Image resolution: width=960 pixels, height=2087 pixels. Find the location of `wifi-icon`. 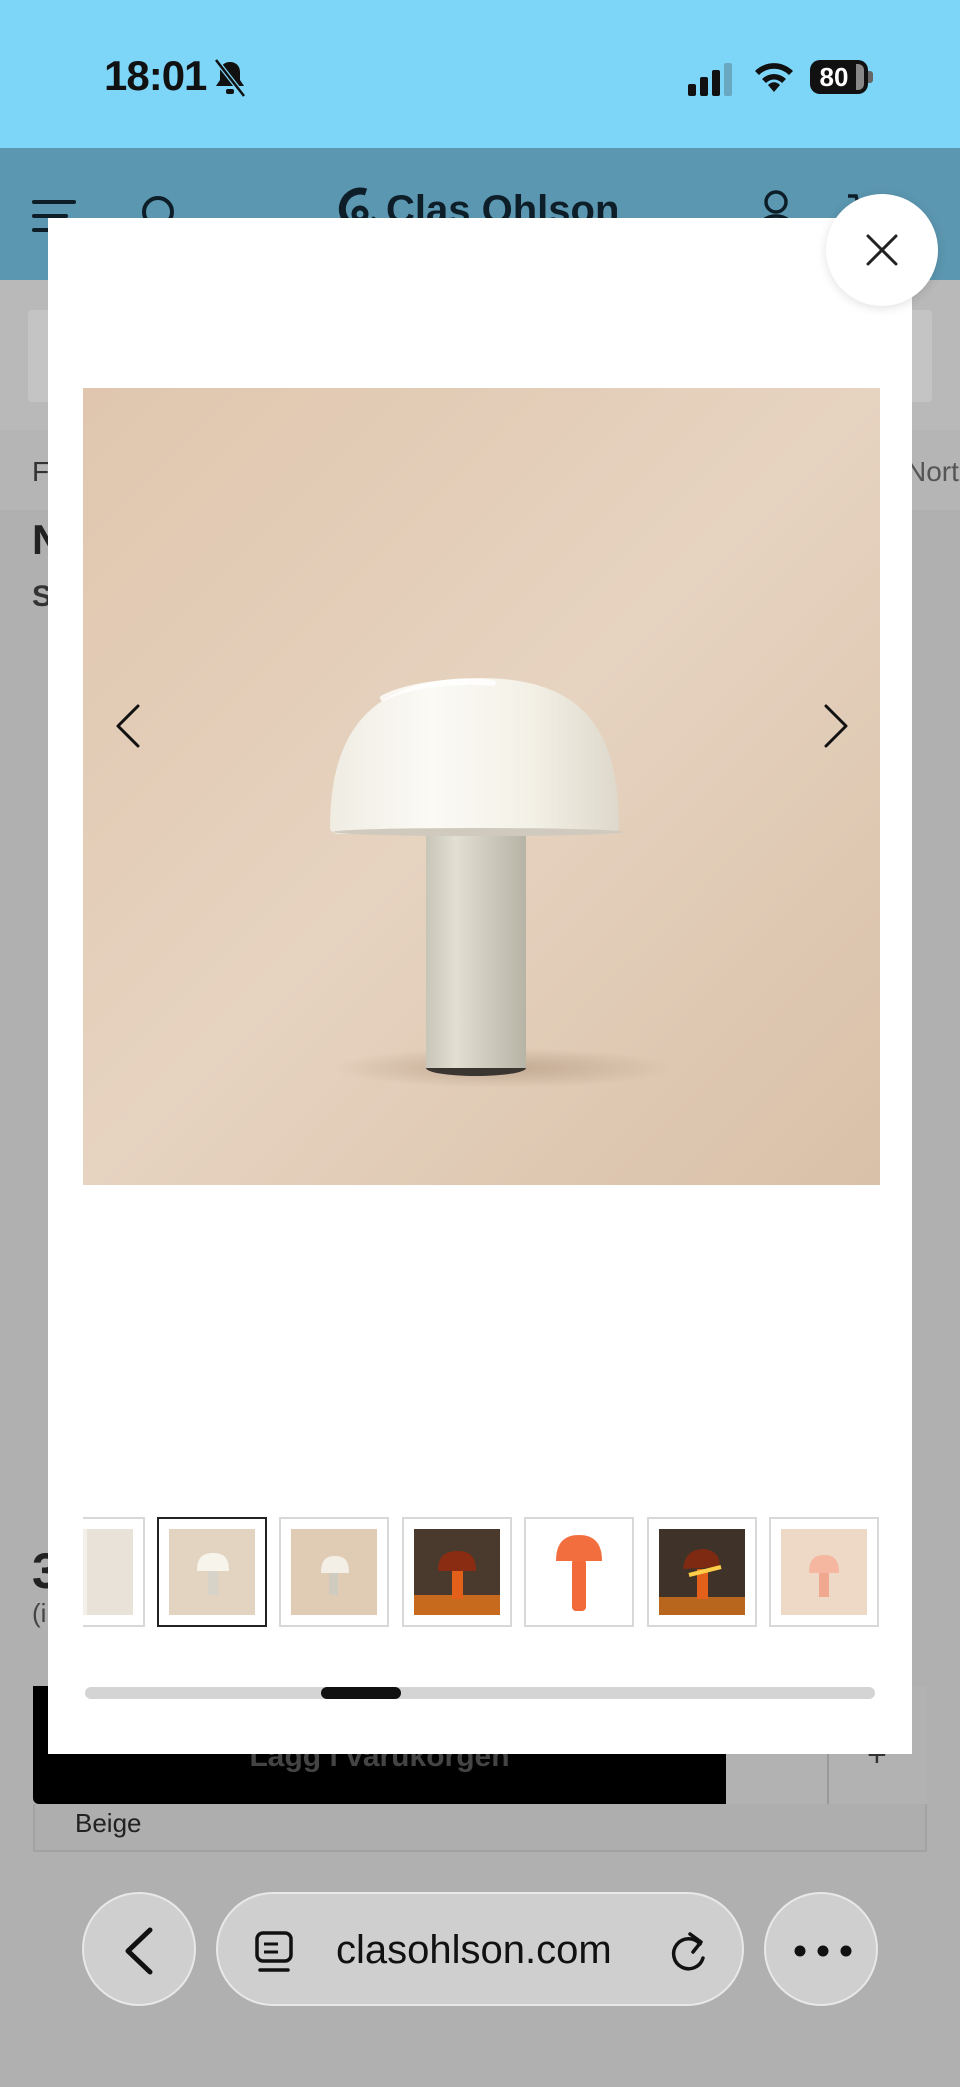

wifi-icon is located at coordinates (774, 77).